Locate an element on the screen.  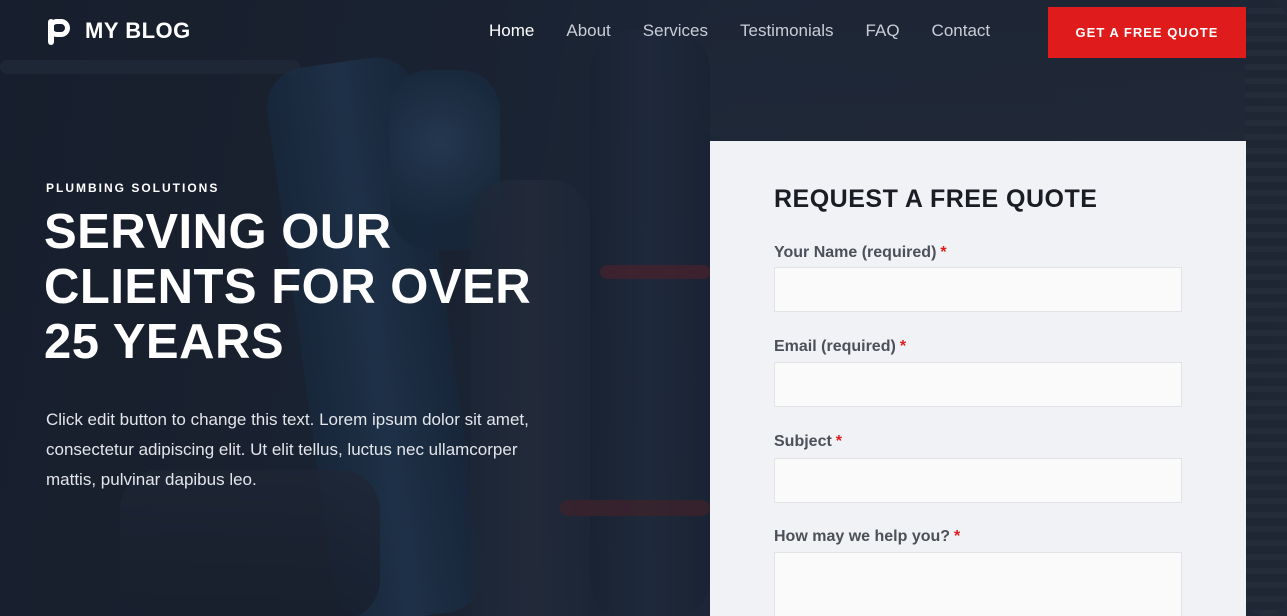
logo-icon is located at coordinates (58, 31).